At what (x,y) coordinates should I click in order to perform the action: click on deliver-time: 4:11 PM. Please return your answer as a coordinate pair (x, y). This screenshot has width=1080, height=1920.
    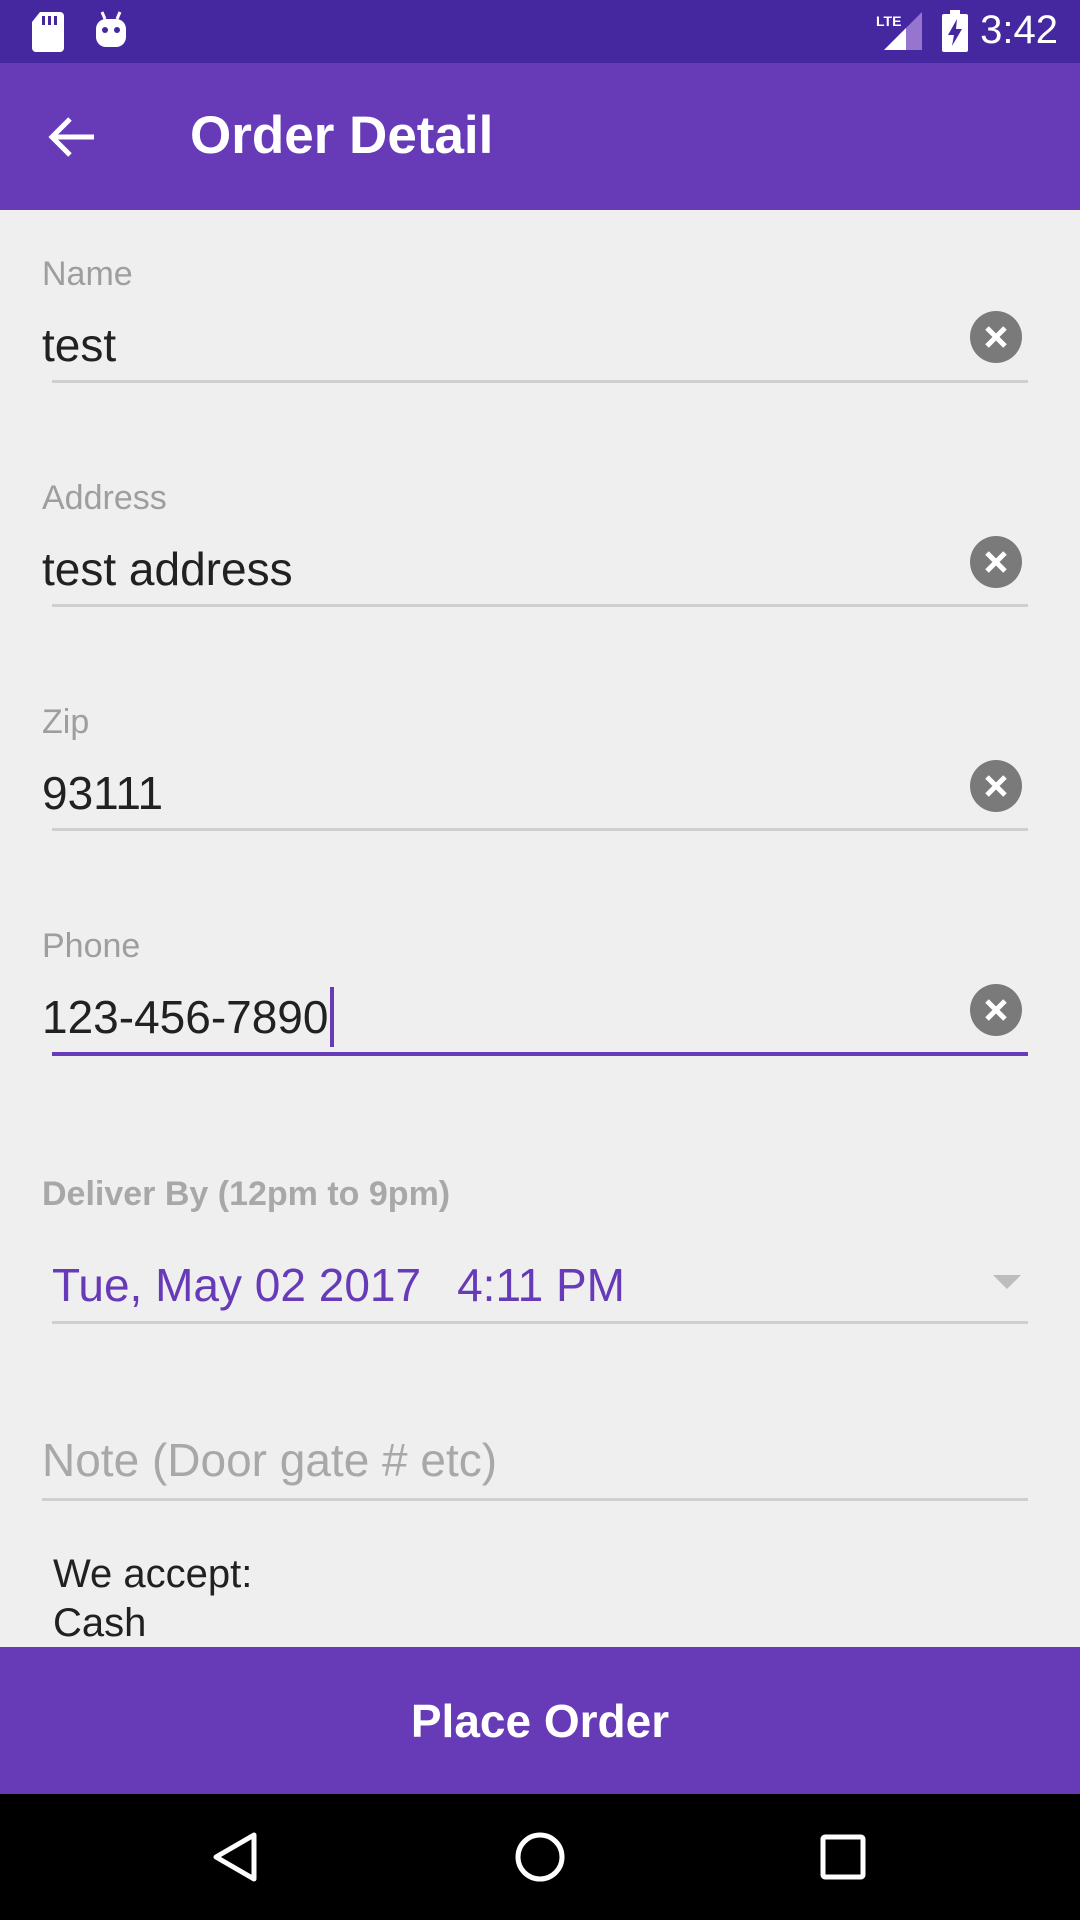
    Looking at the image, I should click on (541, 1285).